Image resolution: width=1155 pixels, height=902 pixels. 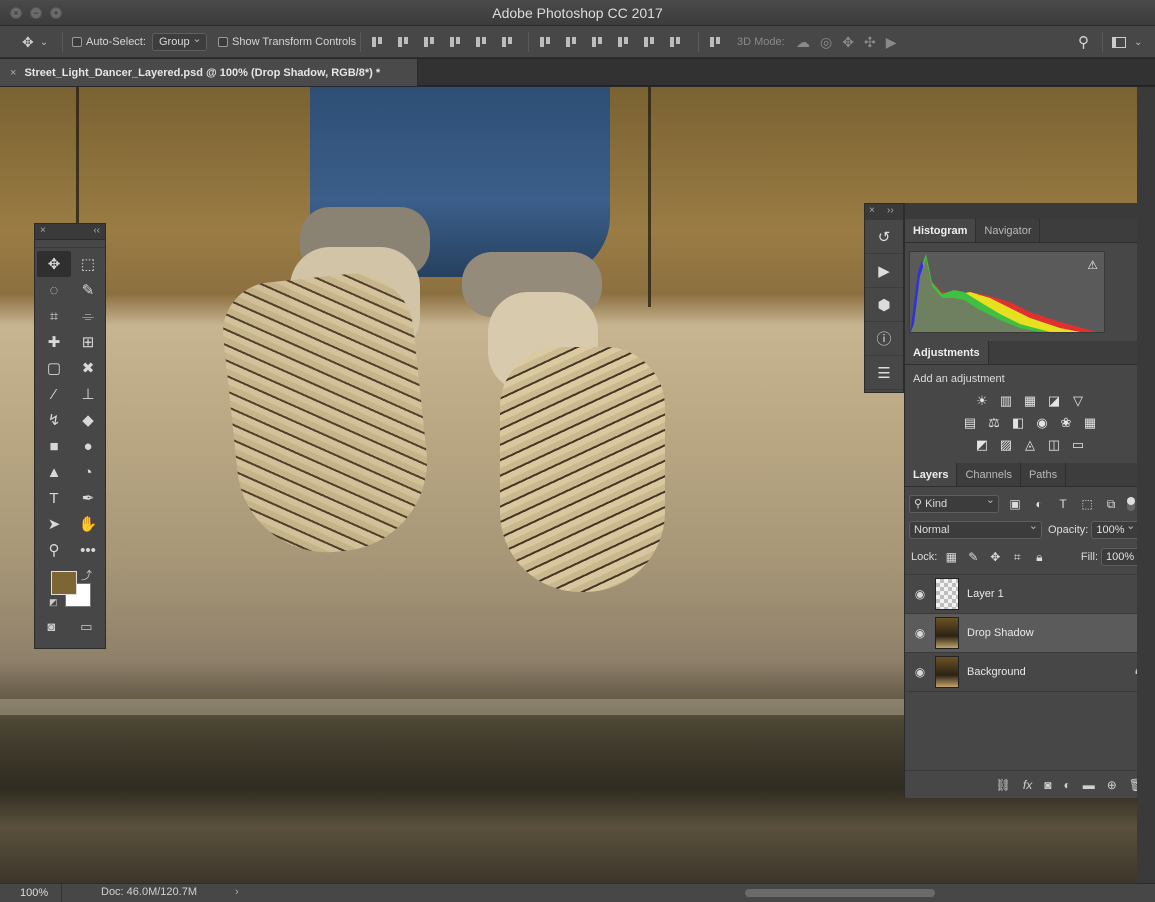 I want to click on icon-dock-header: × ››, so click(x=884, y=212).